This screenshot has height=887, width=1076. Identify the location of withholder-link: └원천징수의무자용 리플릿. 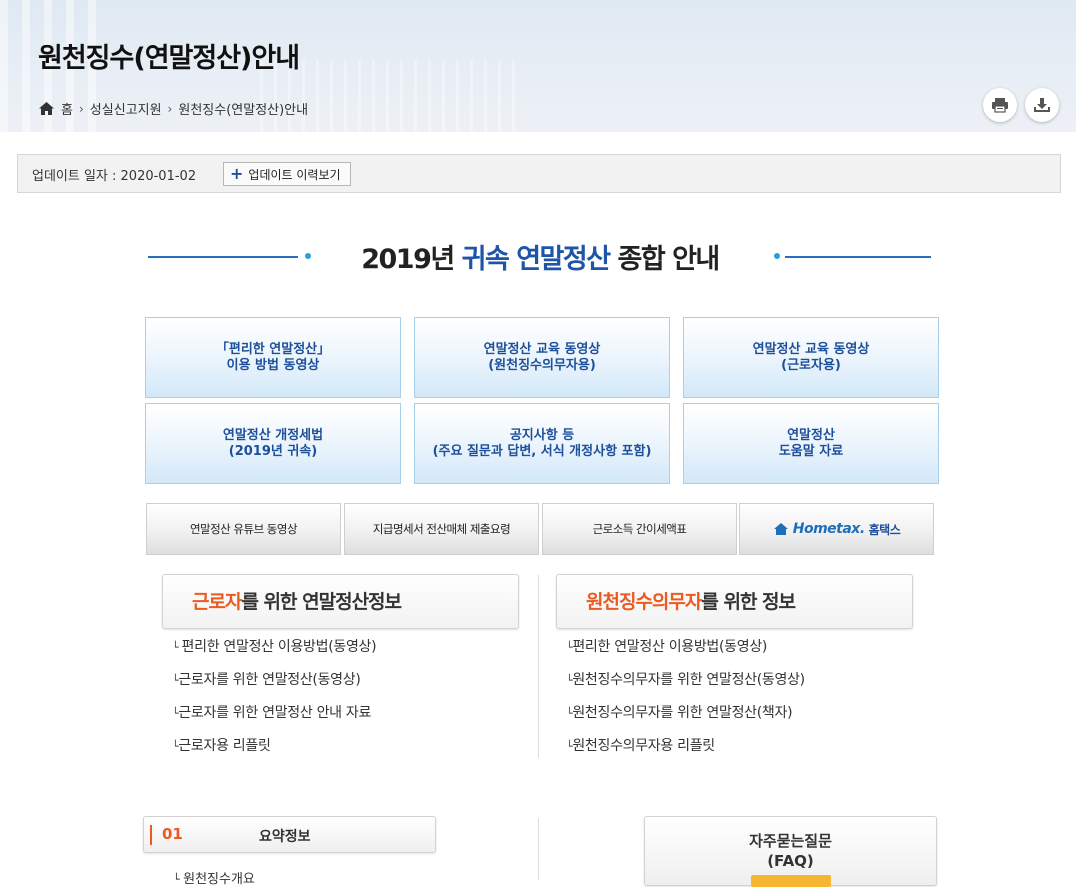
(685, 751).